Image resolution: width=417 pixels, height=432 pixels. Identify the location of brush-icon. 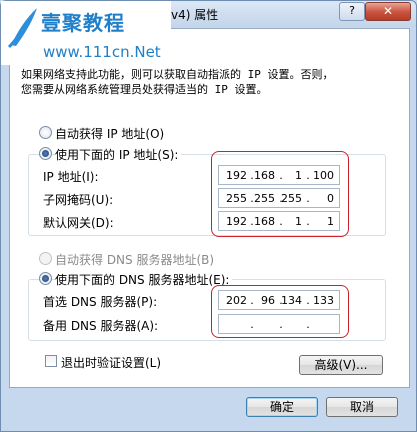
(22, 28).